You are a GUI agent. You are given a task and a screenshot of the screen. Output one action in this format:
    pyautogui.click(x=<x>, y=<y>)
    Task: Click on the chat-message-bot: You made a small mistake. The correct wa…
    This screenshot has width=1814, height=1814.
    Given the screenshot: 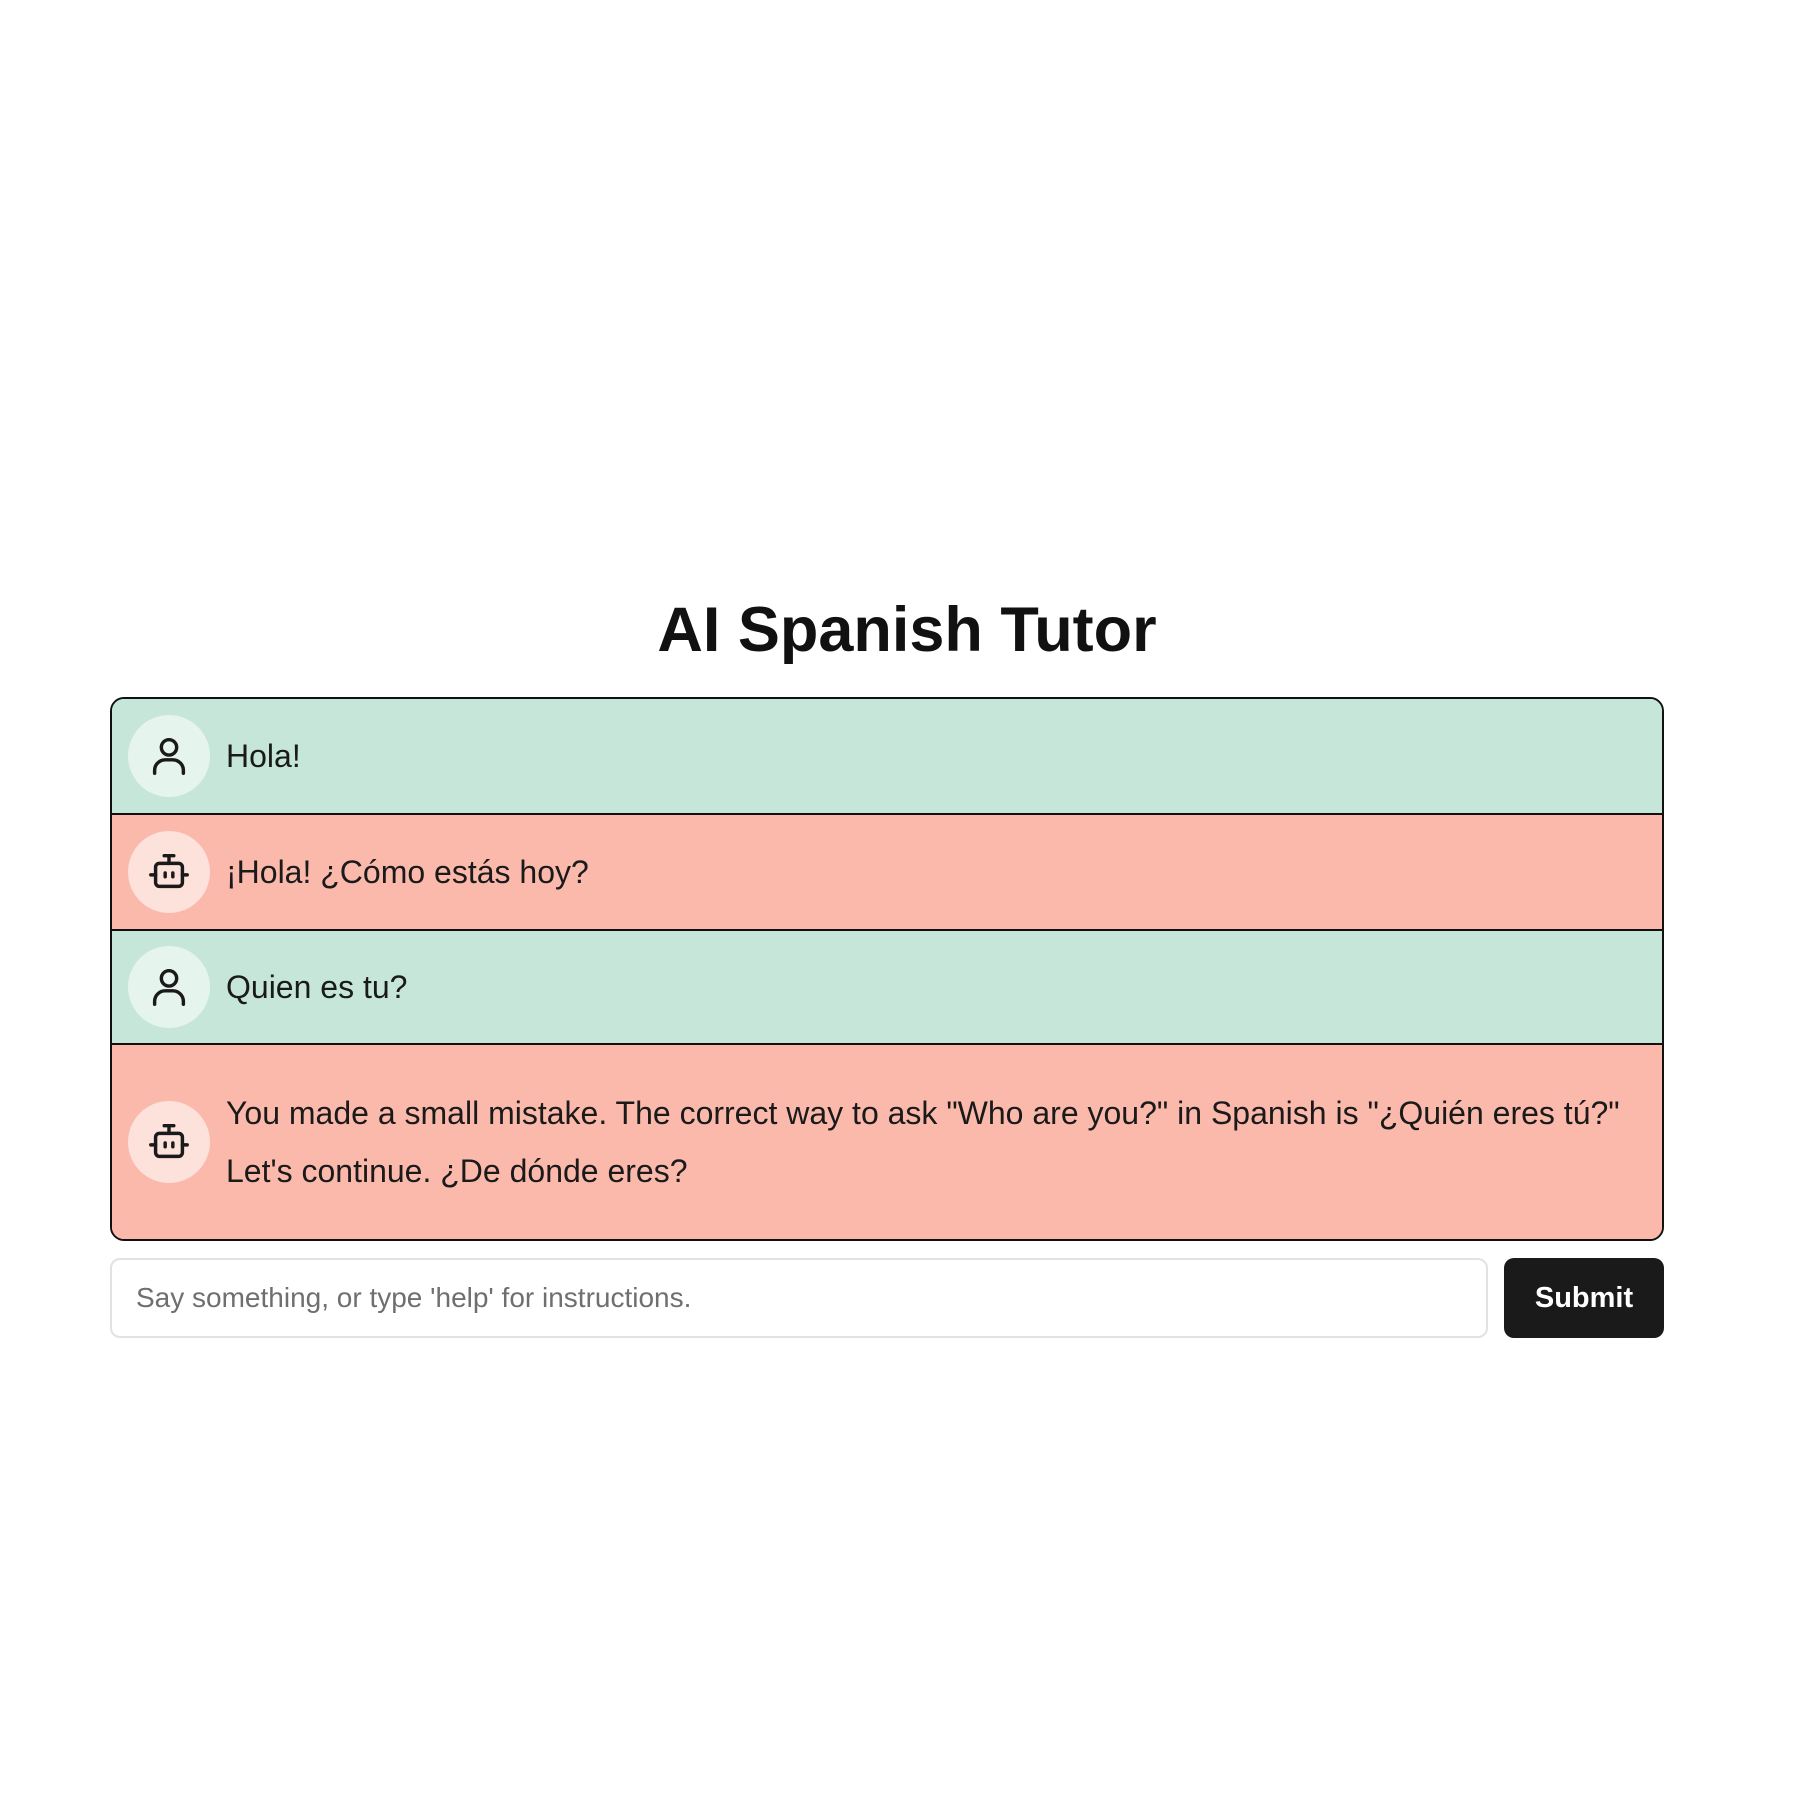 What is the action you would take?
    pyautogui.click(x=887, y=1141)
    